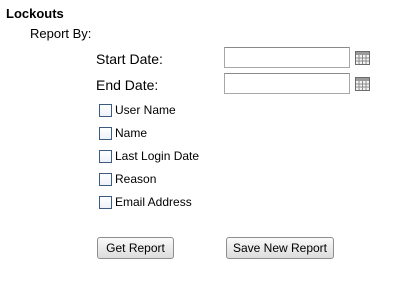 The image size is (409, 287). What do you see at coordinates (105, 110) in the screenshot?
I see `user-name-checkbox` at bounding box center [105, 110].